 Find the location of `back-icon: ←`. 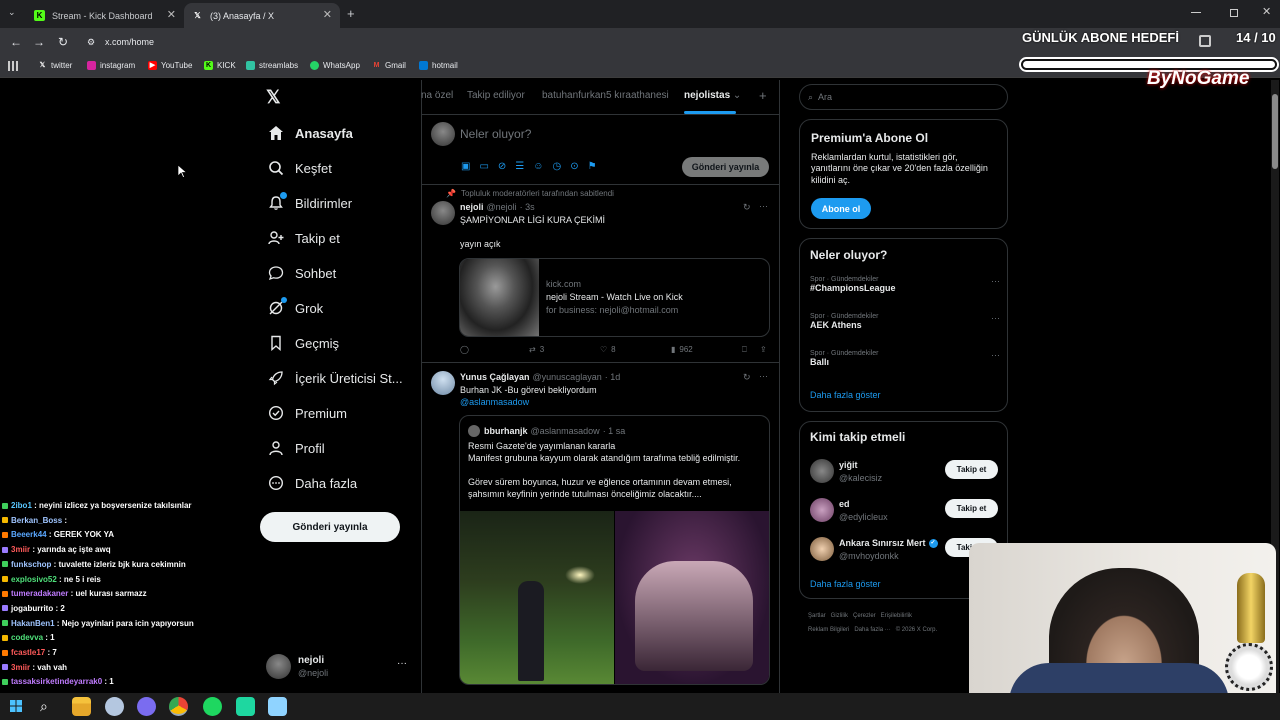

back-icon: ← is located at coordinates (16, 42).